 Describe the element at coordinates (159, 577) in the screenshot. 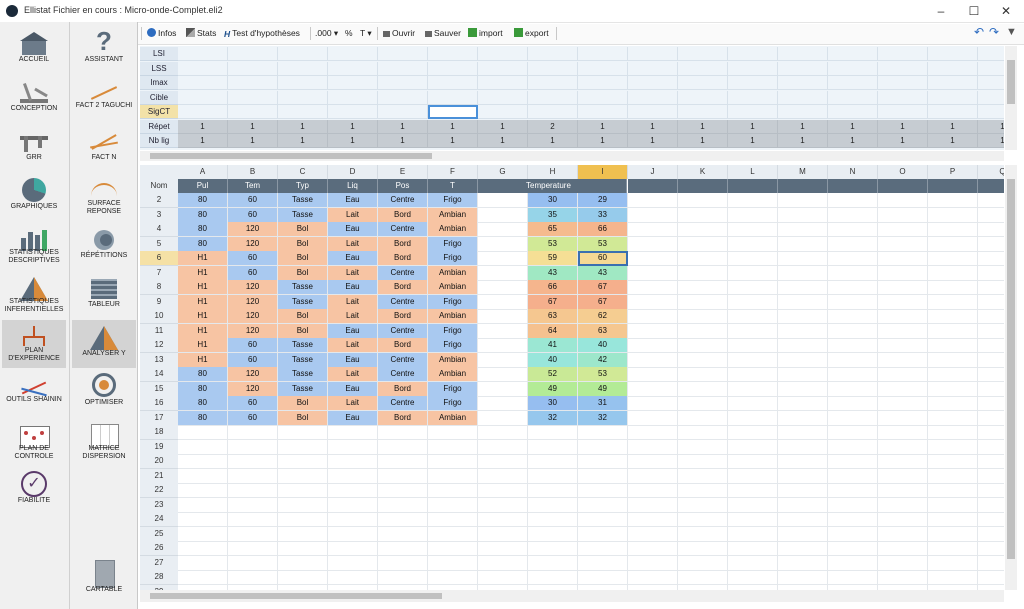

I see `row-number: 28` at that location.